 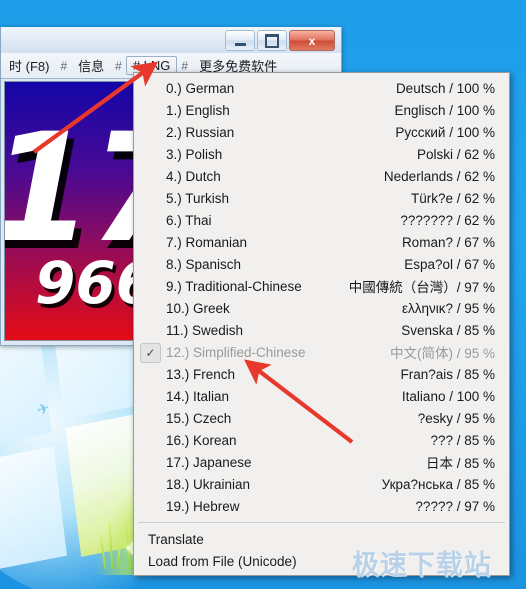 What do you see at coordinates (321, 198) in the screenshot?
I see `menu-item-turkish: 5.) Turkish Türk?e / 62 %` at bounding box center [321, 198].